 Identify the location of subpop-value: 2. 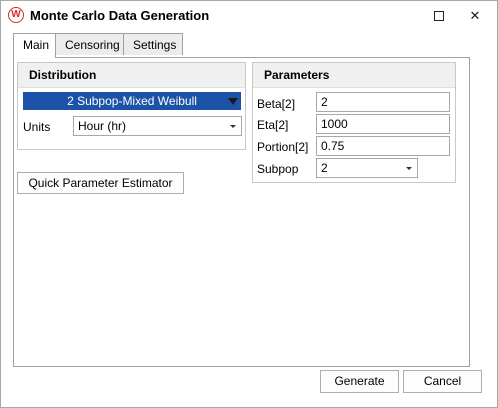
(324, 168).